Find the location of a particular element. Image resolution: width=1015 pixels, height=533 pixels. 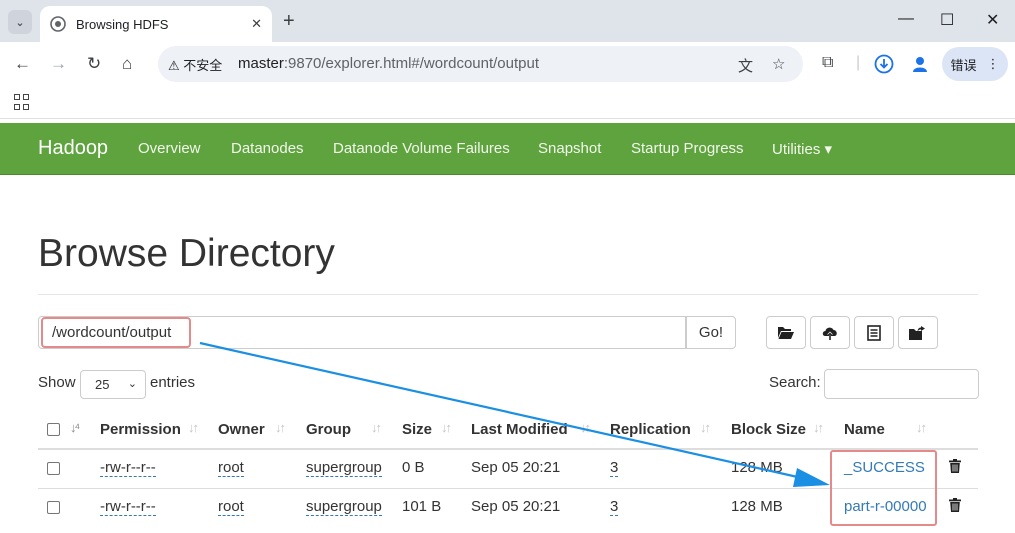

nav-startup-progress: Startup Progress is located at coordinates (687, 148).